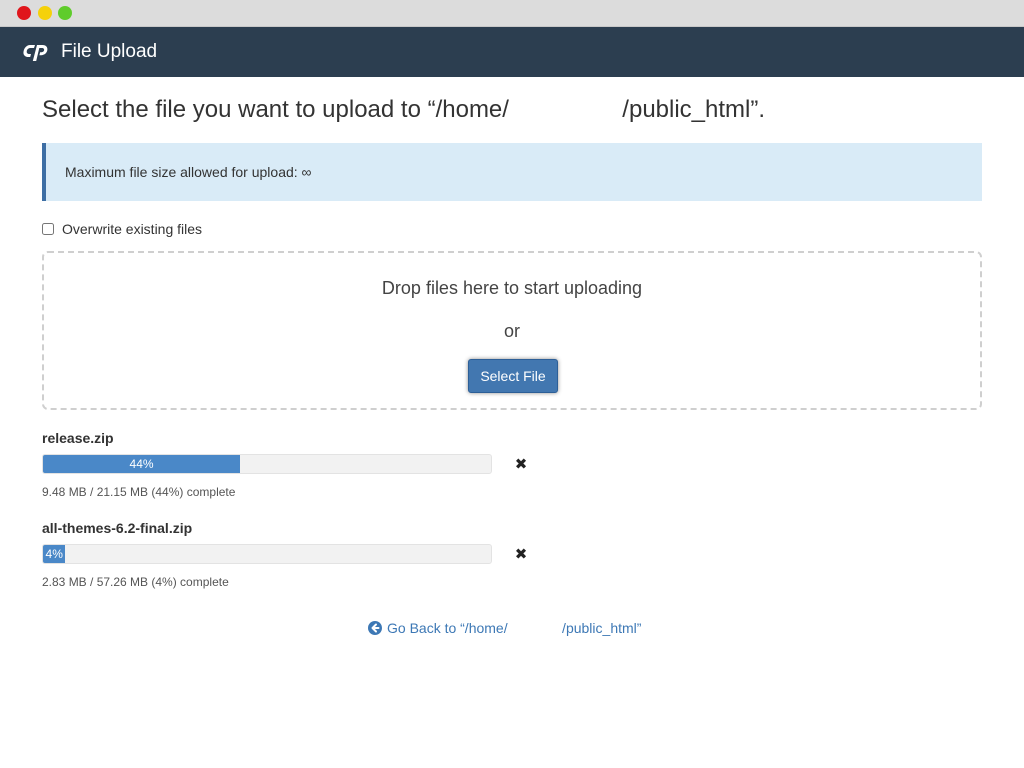 The height and width of the screenshot is (768, 1024). What do you see at coordinates (65, 13) in the screenshot?
I see `maximize-window-button` at bounding box center [65, 13].